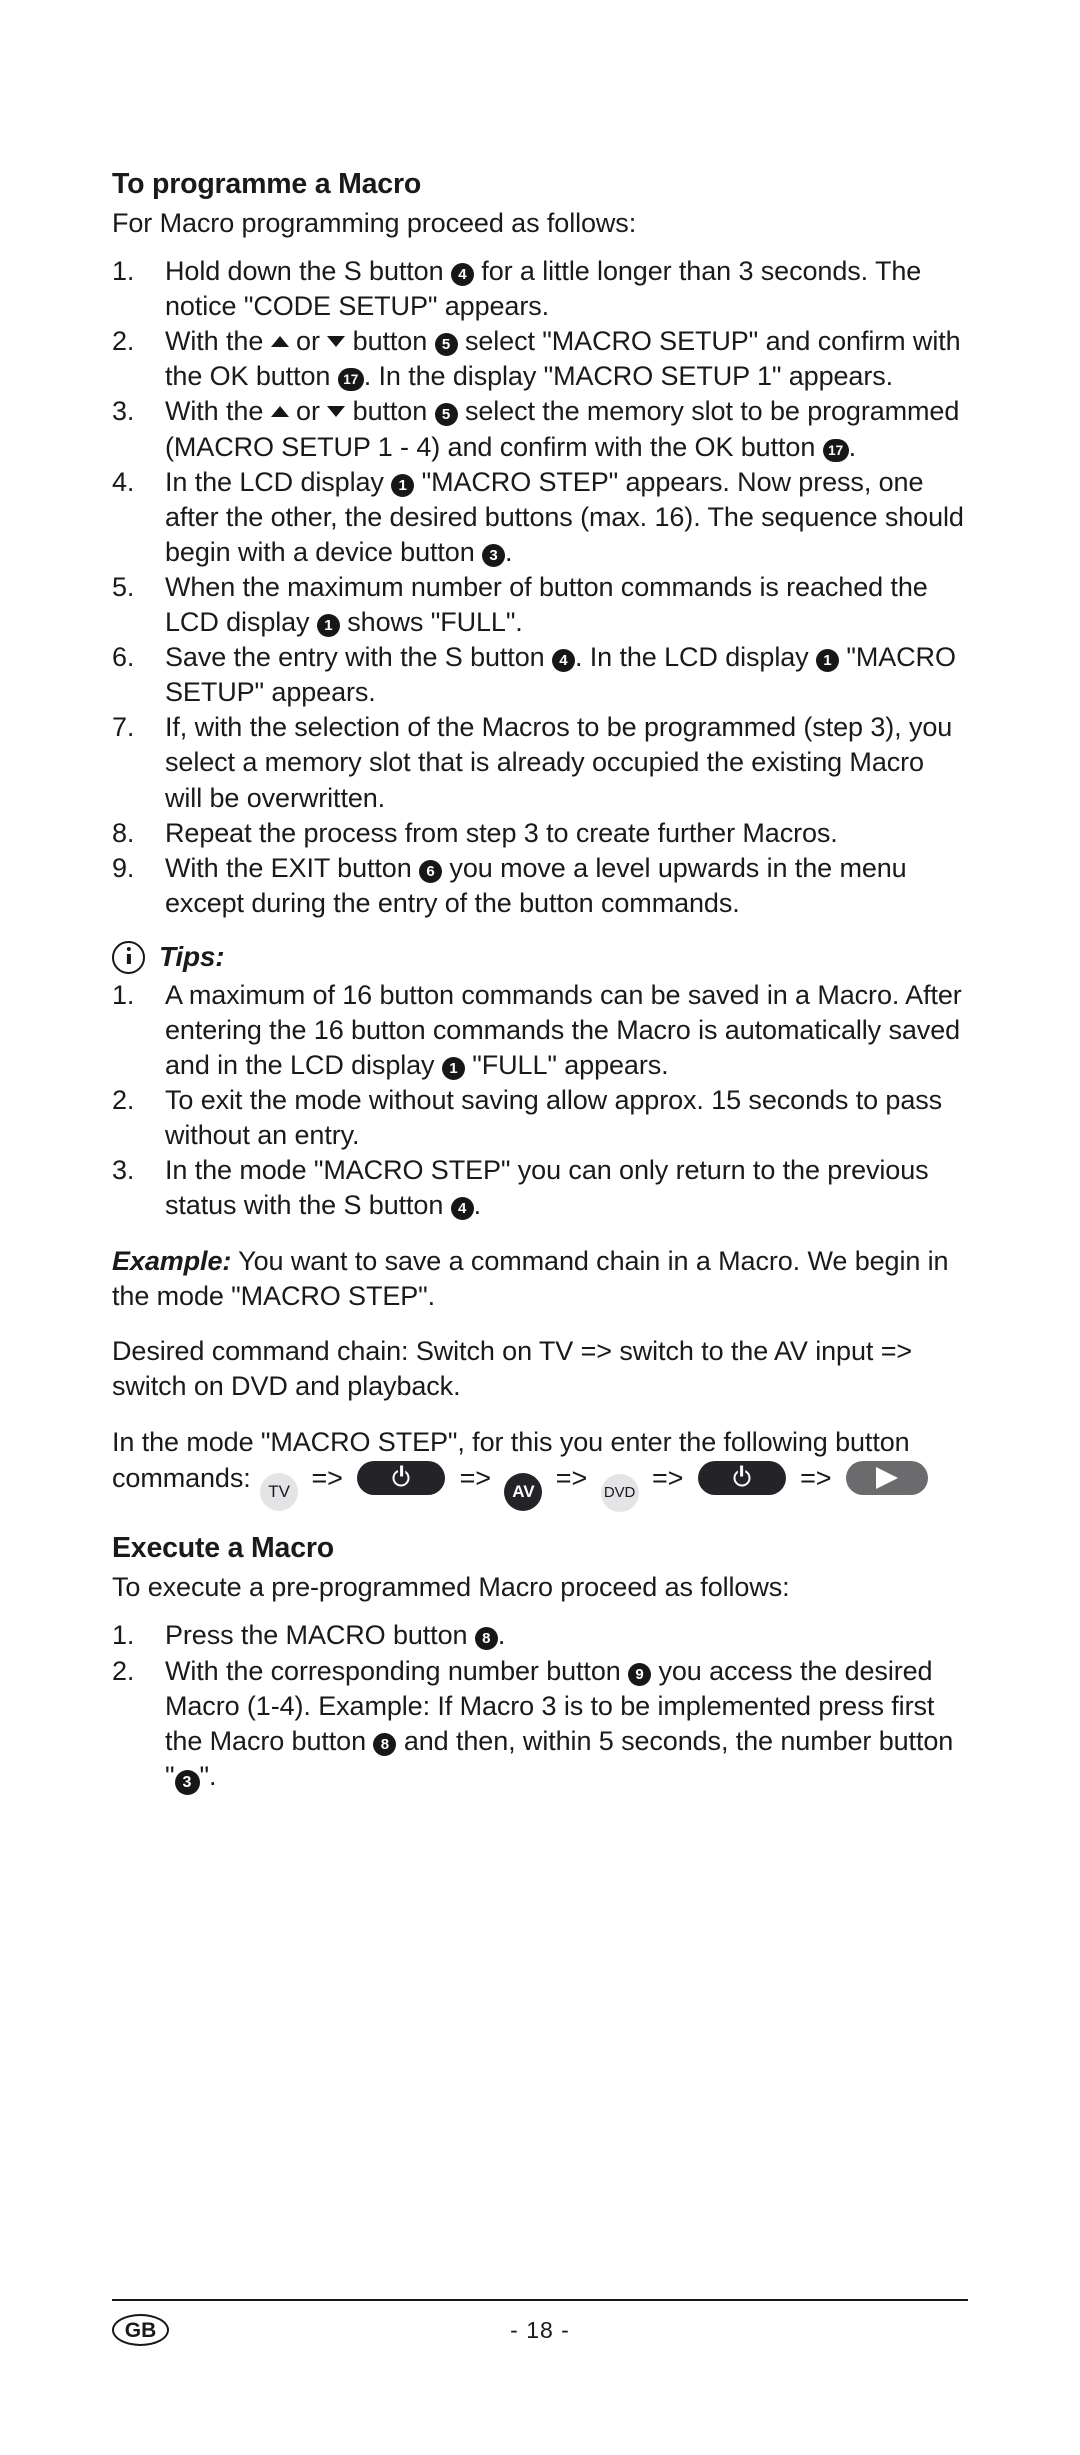 This screenshot has height=2455, width=1080. What do you see at coordinates (640, 1674) in the screenshot?
I see `reference-marker-9: 9` at bounding box center [640, 1674].